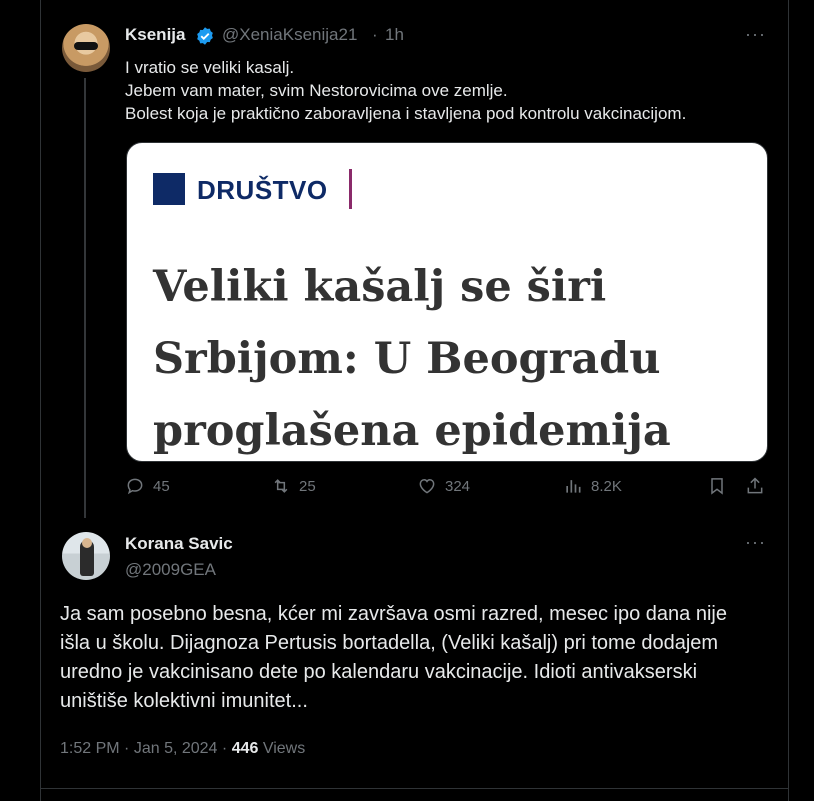 The height and width of the screenshot is (801, 814). Describe the element at coordinates (458, 486) in the screenshot. I see `like-count: 324` at that location.